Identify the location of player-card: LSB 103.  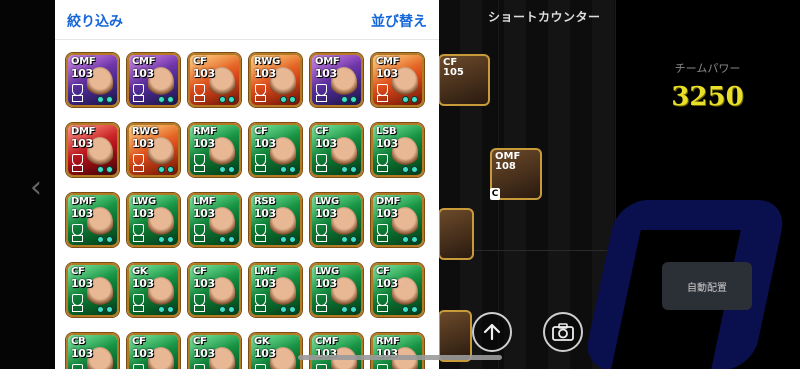
(397, 150).